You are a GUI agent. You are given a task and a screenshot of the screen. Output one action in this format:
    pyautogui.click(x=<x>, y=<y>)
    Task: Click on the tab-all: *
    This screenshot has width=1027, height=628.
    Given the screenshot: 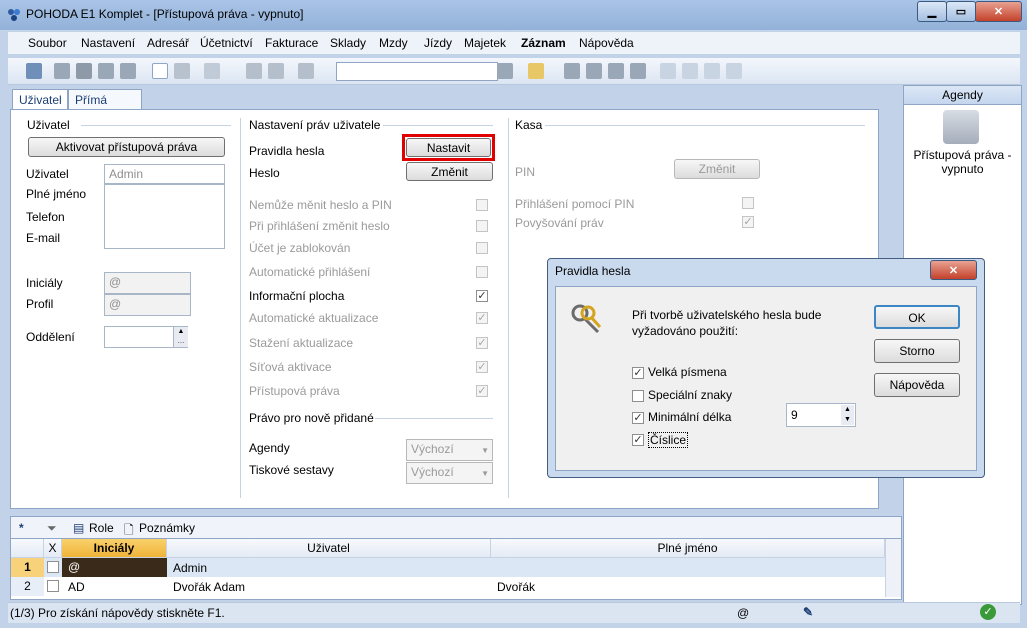 What is the action you would take?
    pyautogui.click(x=21, y=528)
    